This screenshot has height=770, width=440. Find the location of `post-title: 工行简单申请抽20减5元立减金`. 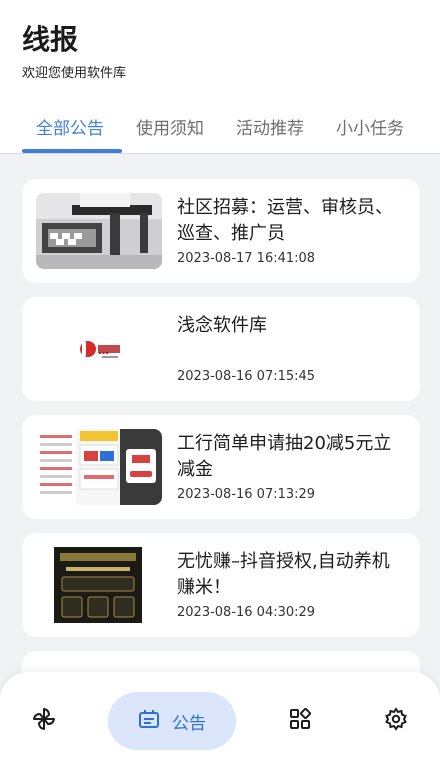

post-title: 工行简单申请抽20减5元立减金 is located at coordinates (284, 456).